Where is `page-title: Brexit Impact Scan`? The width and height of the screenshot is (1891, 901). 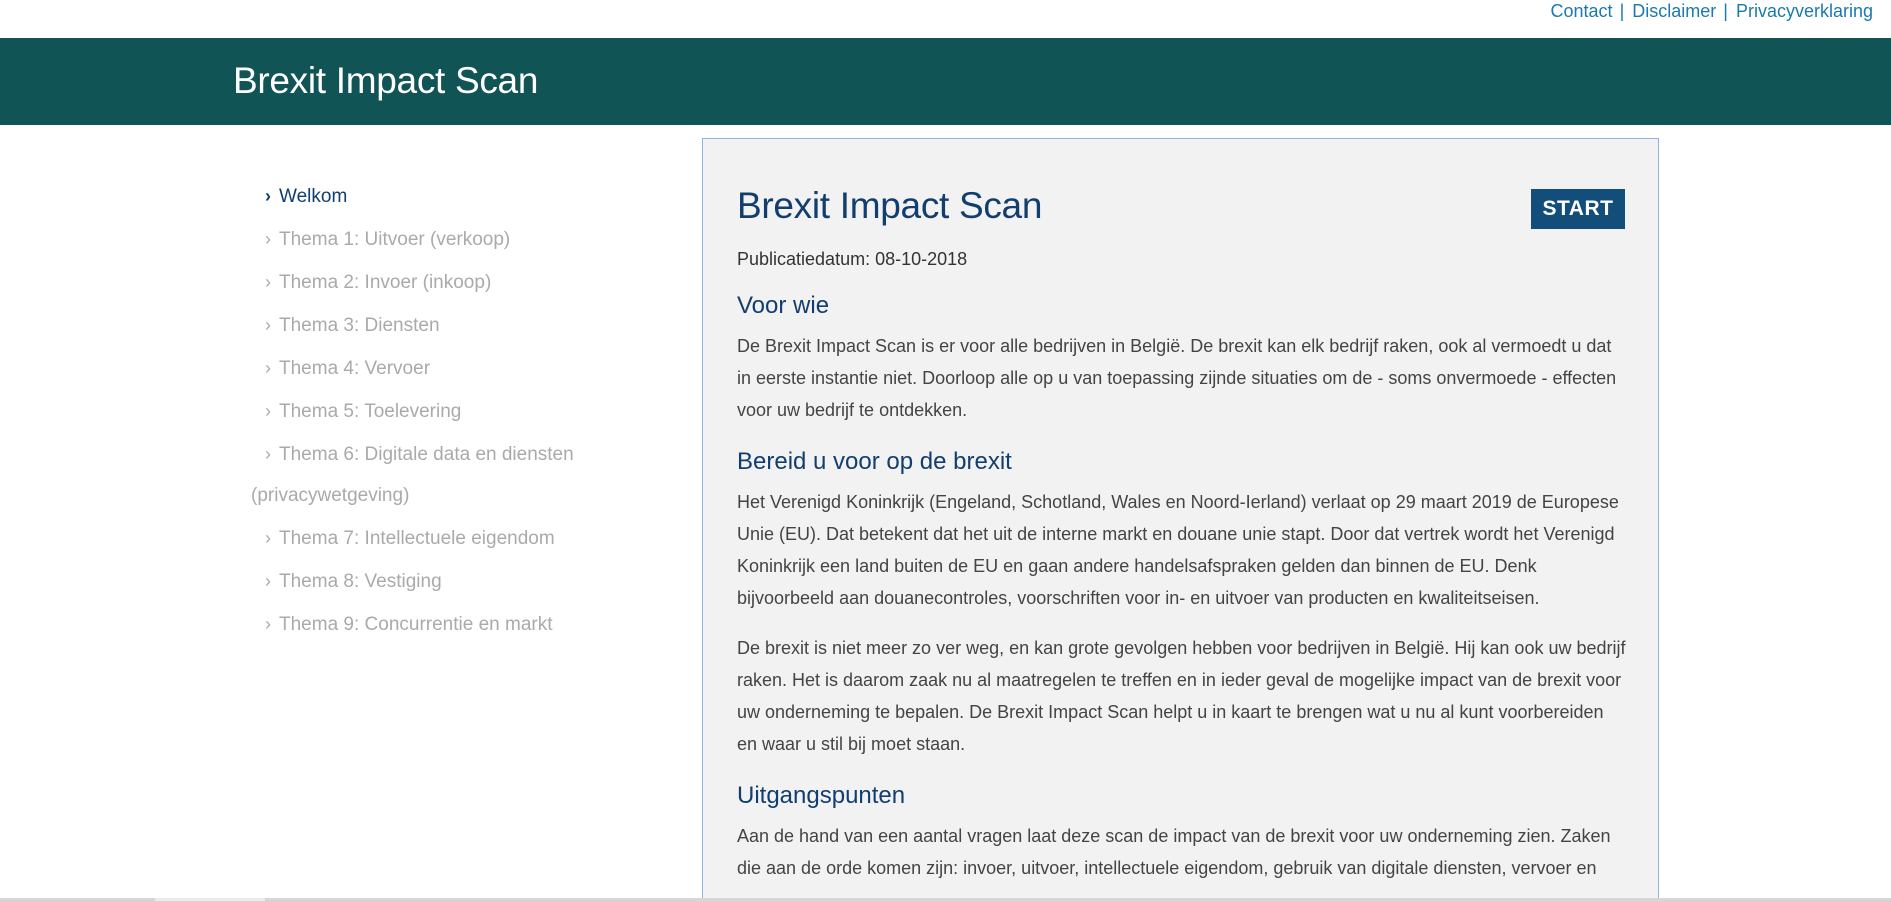 page-title: Brexit Impact Scan is located at coordinates (890, 205).